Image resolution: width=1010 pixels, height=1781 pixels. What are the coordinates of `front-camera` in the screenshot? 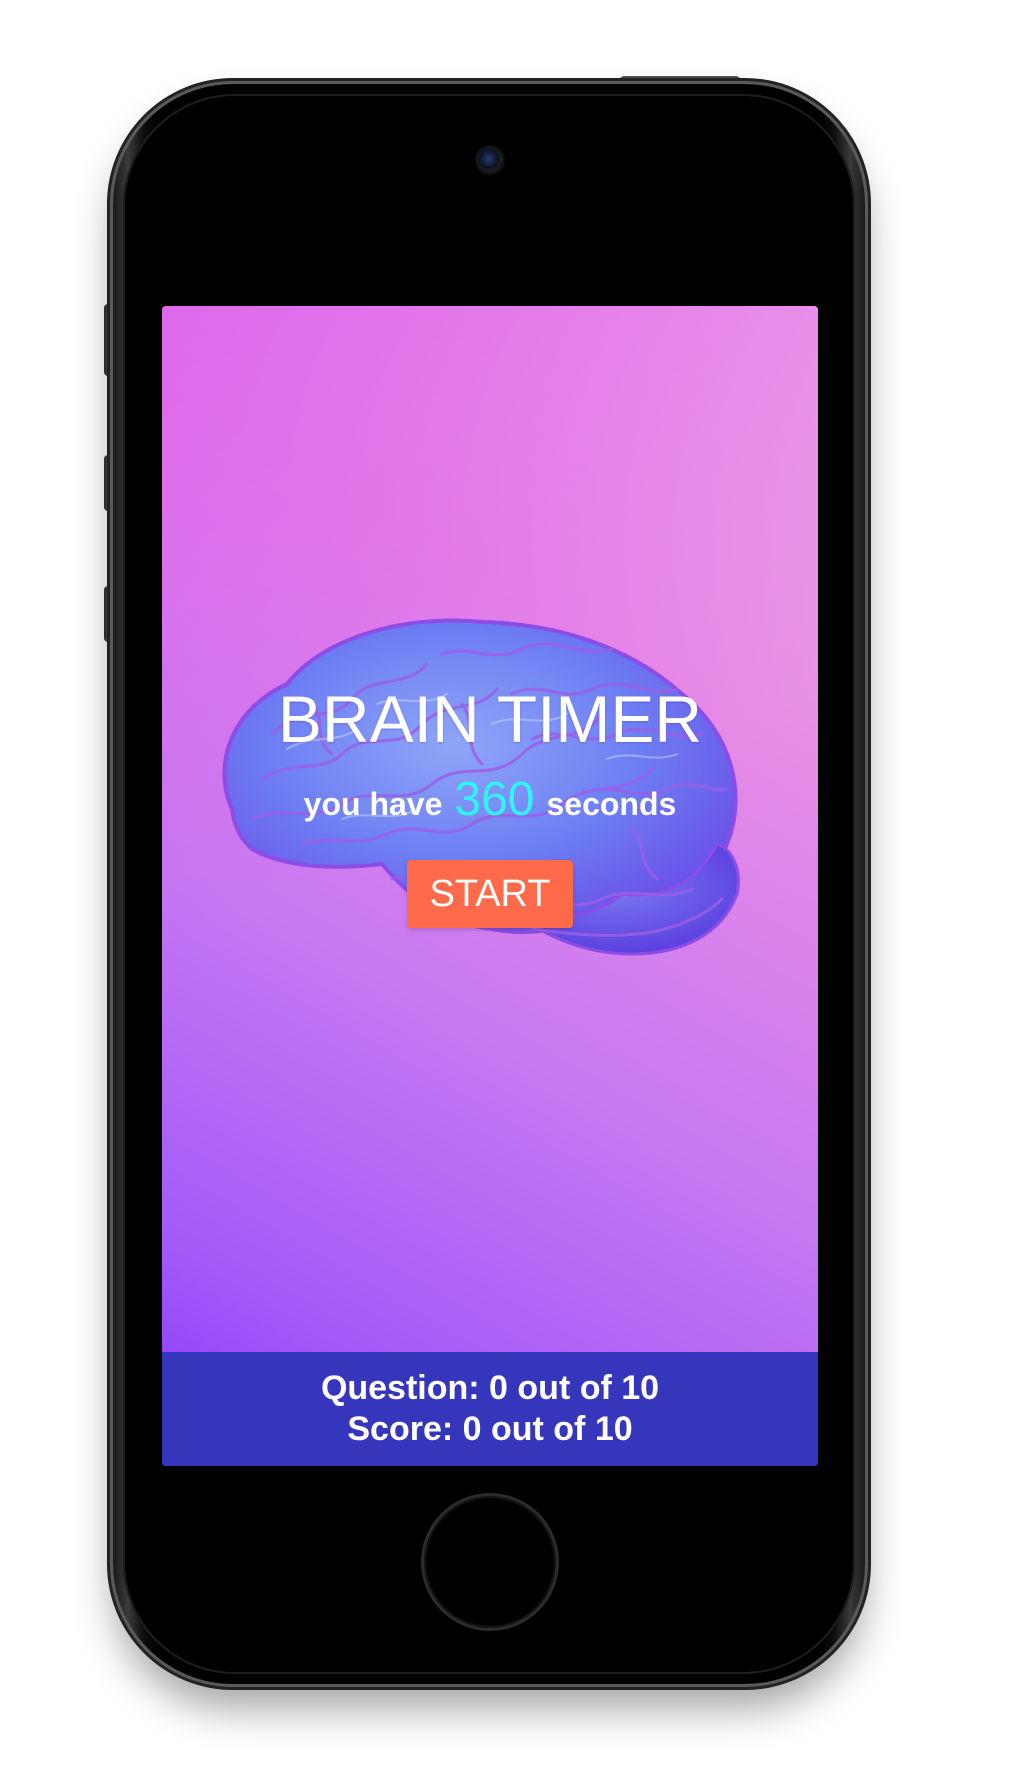 It's located at (490, 160).